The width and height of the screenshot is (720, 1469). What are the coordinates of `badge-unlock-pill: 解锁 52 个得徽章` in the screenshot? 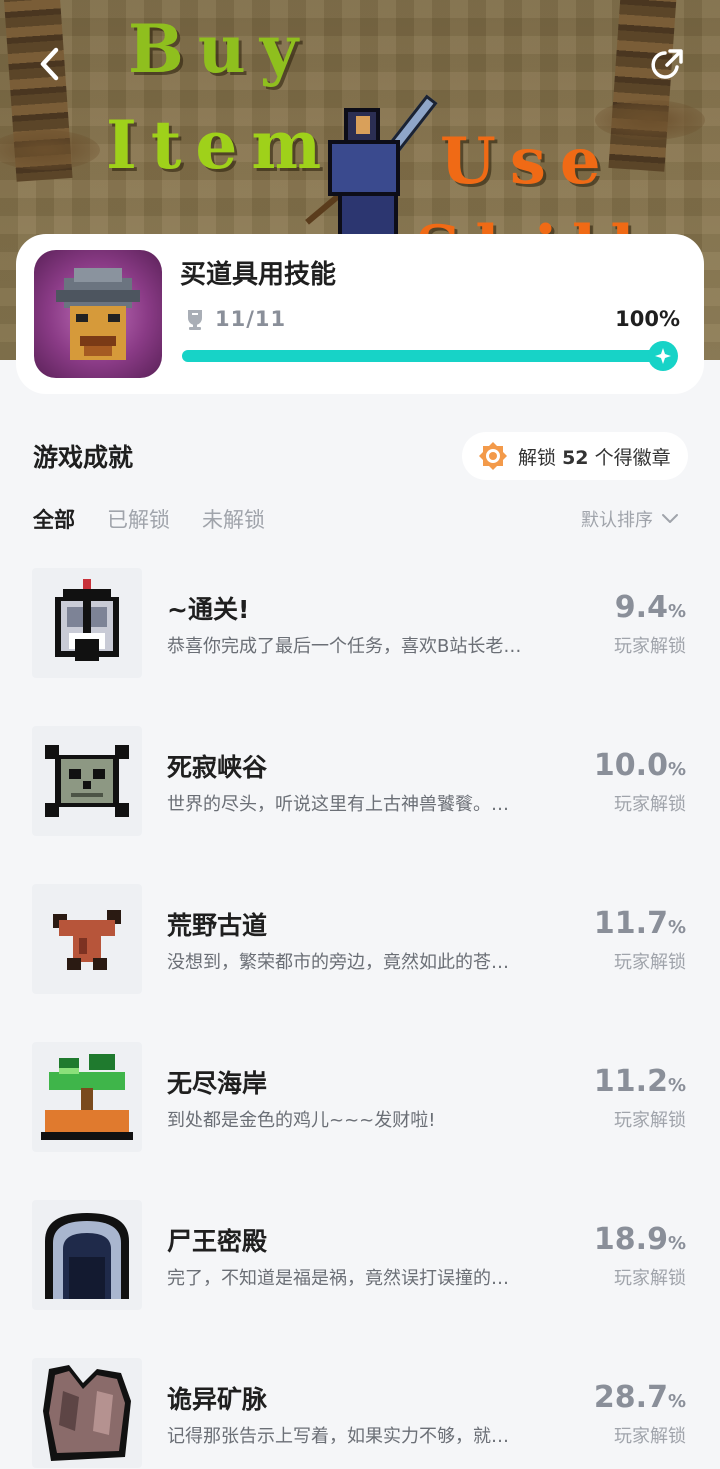 It's located at (575, 456).